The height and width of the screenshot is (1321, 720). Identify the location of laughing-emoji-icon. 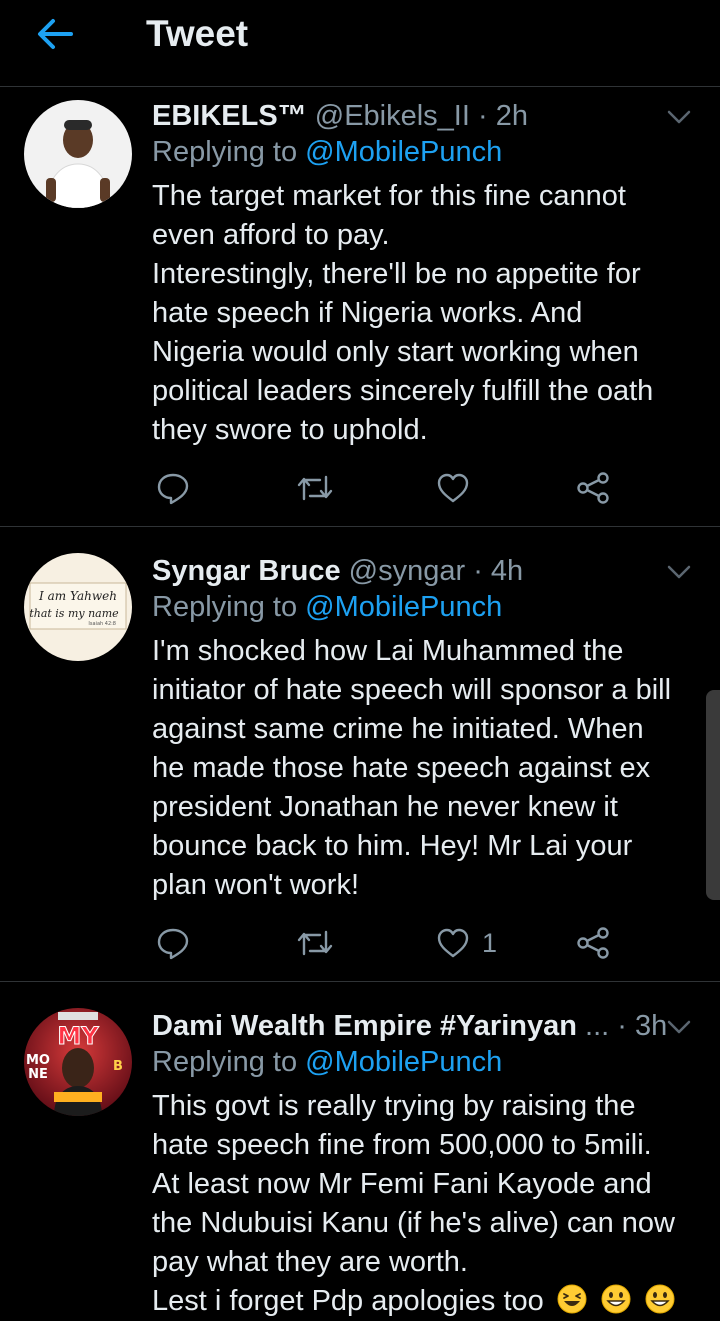
(572, 1299).